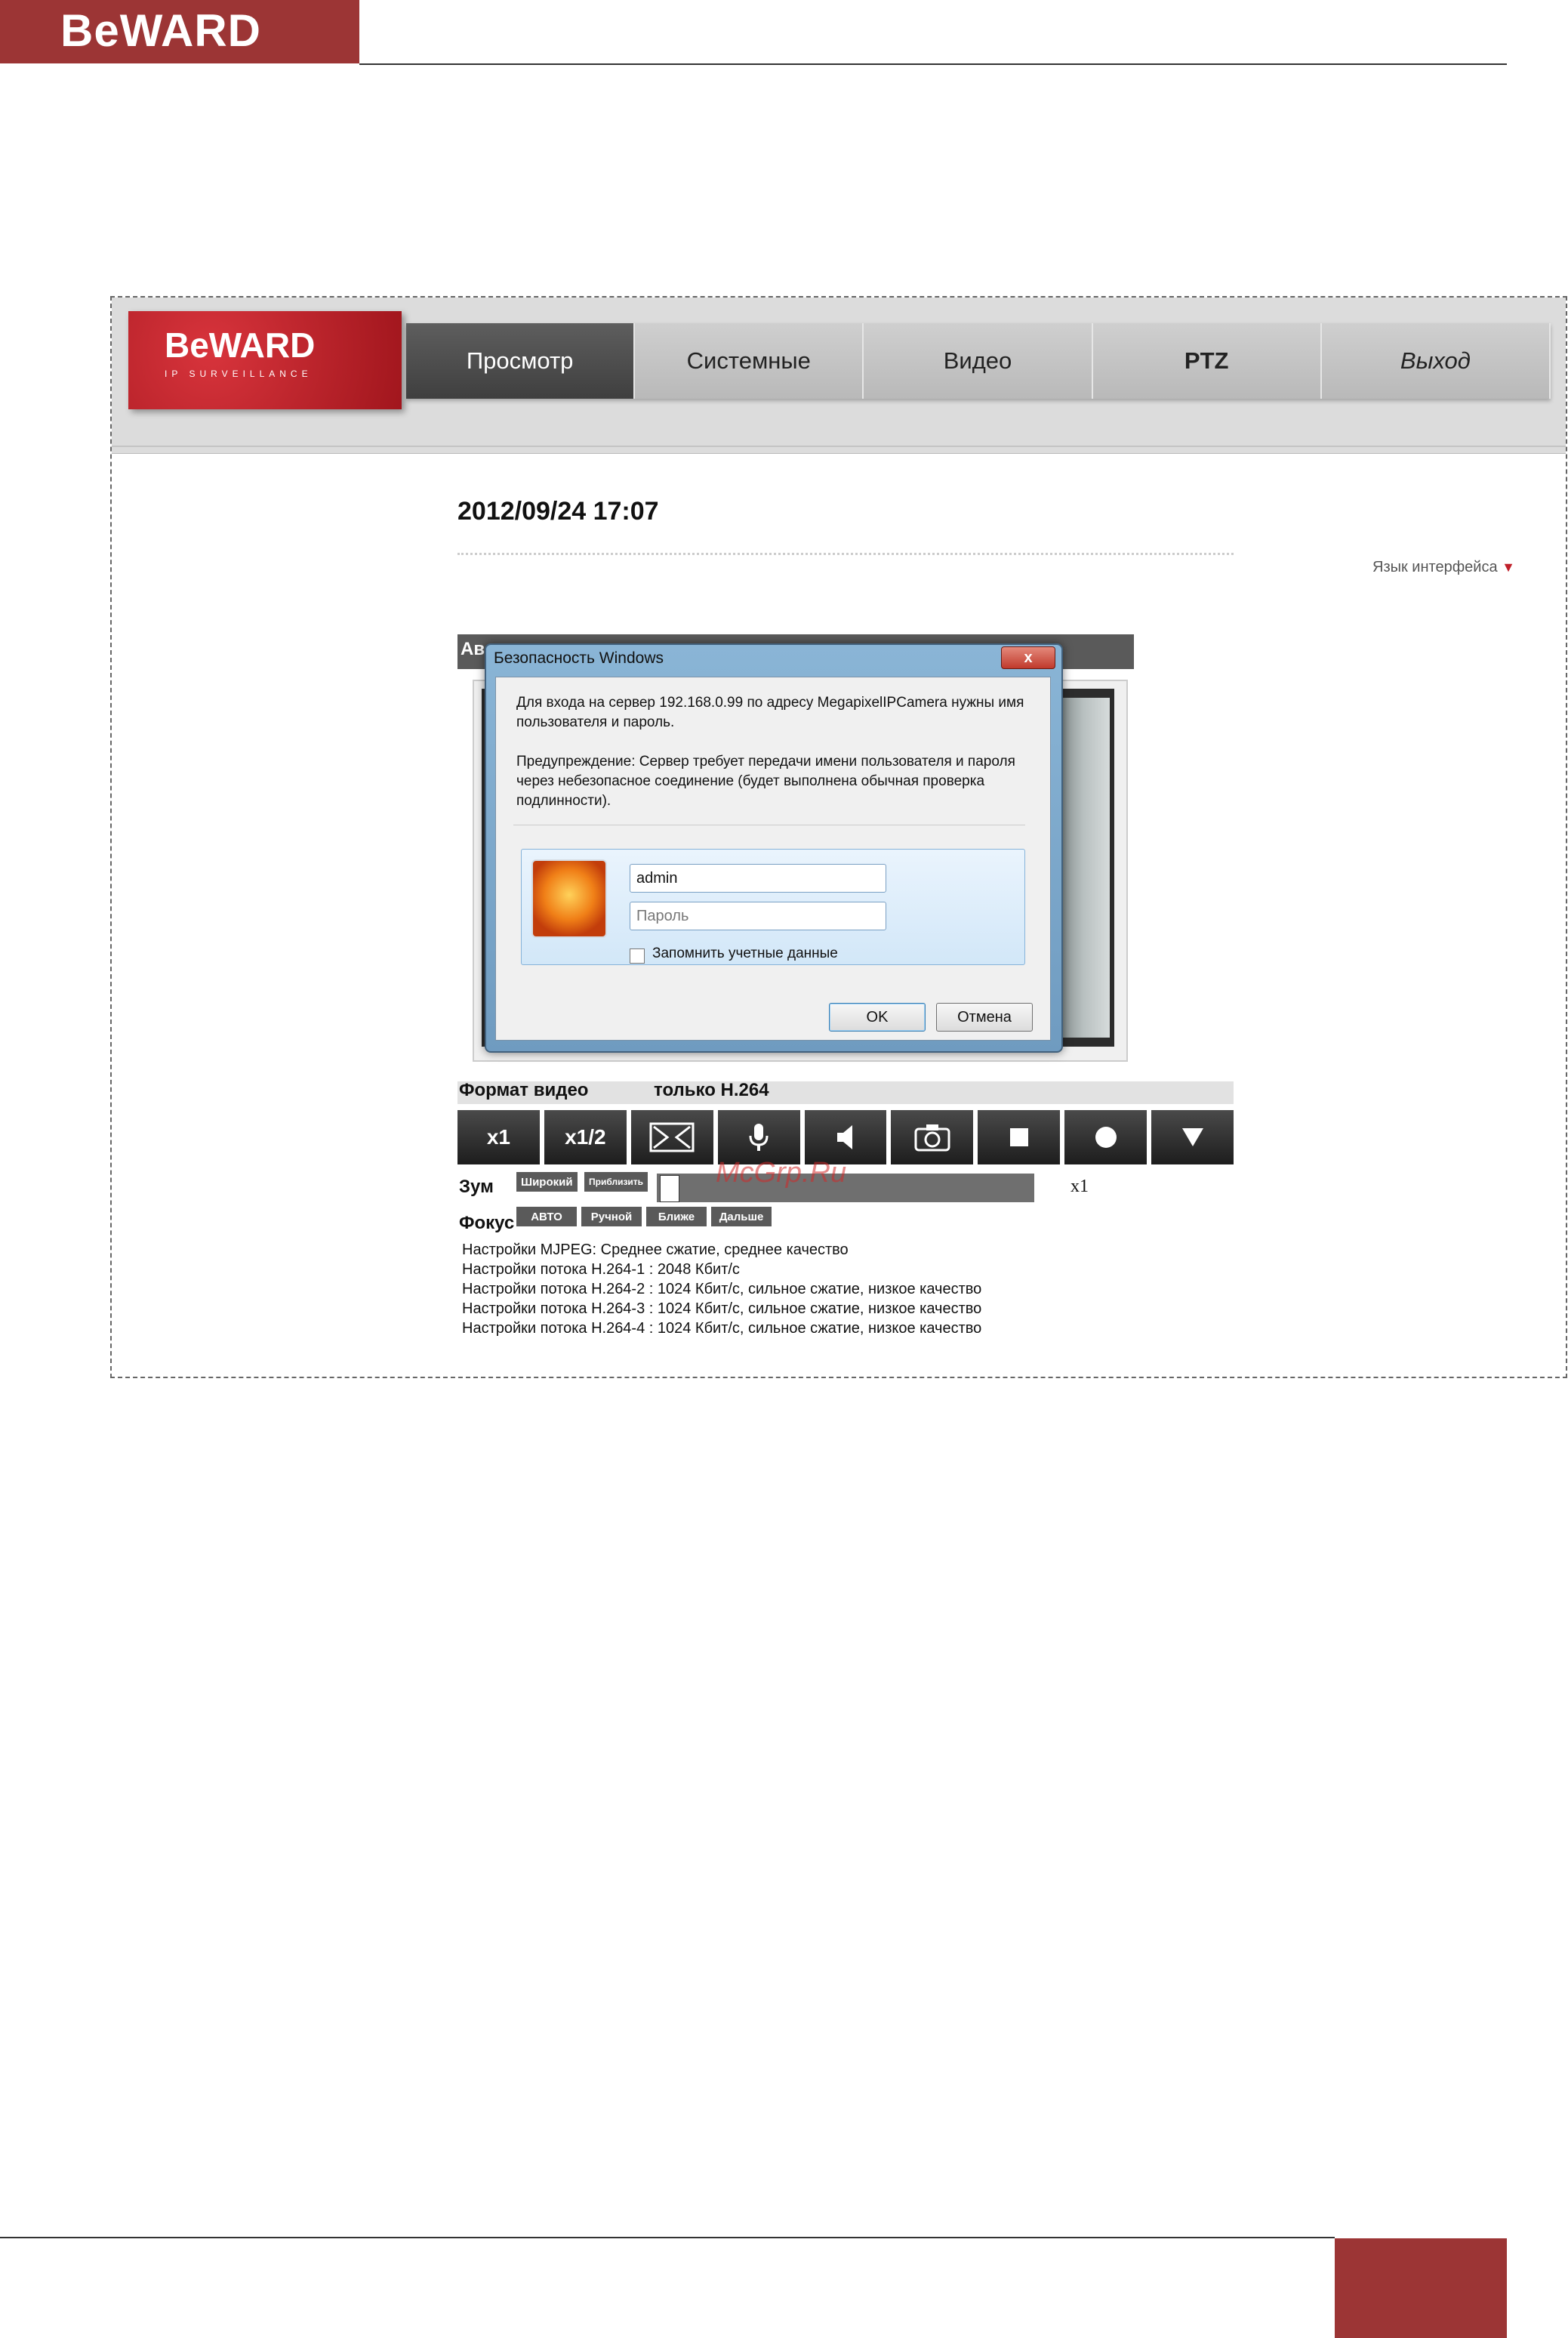 The width and height of the screenshot is (1568, 2338). Describe the element at coordinates (839, 446) in the screenshot. I see `top-bar-divider` at that location.